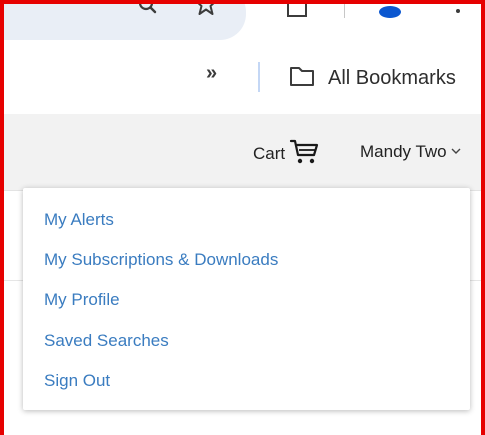  What do you see at coordinates (259, 77) in the screenshot?
I see `bookmarks-separator` at bounding box center [259, 77].